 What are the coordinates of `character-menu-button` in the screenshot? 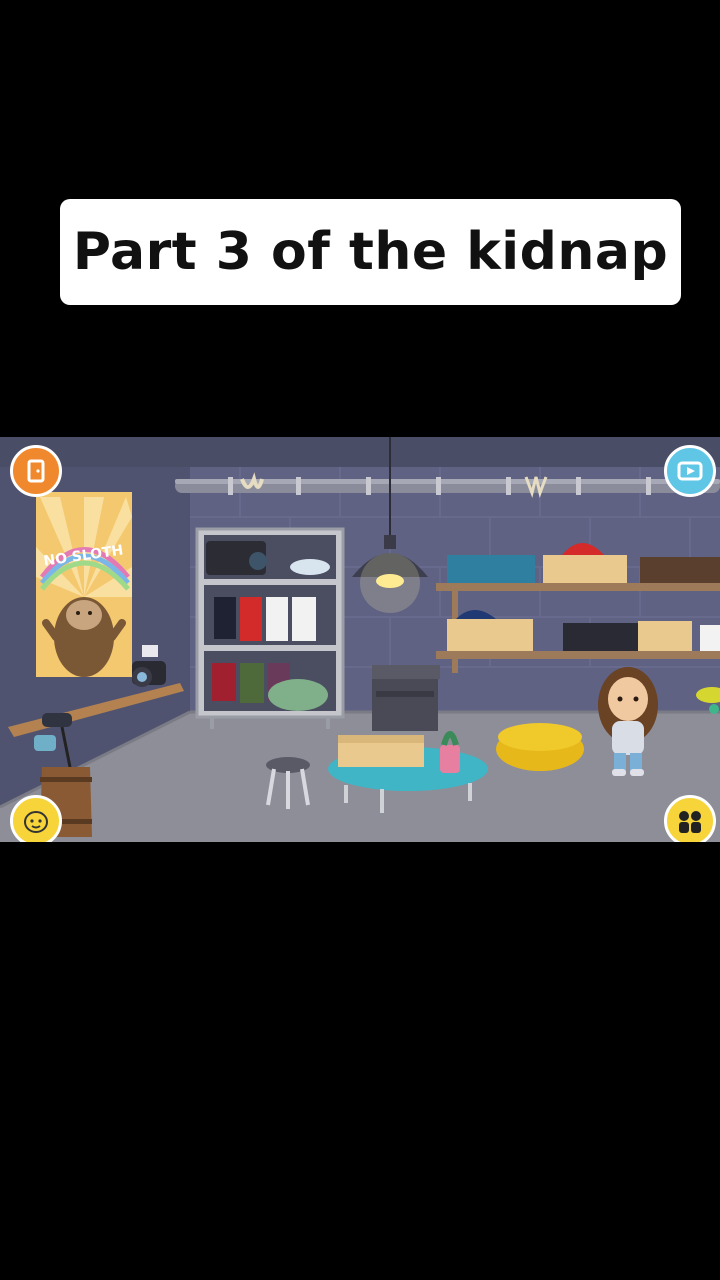 It's located at (36, 818).